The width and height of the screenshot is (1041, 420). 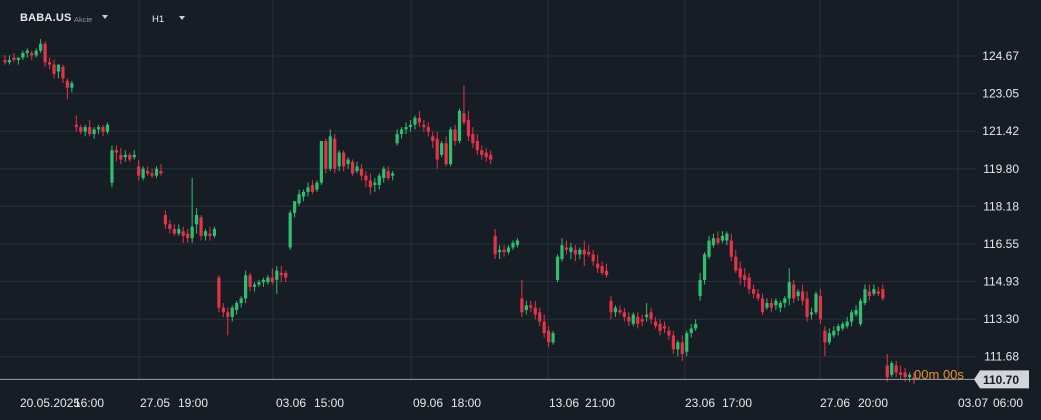 What do you see at coordinates (182, 18) in the screenshot?
I see `timeframe-dropdown-icon` at bounding box center [182, 18].